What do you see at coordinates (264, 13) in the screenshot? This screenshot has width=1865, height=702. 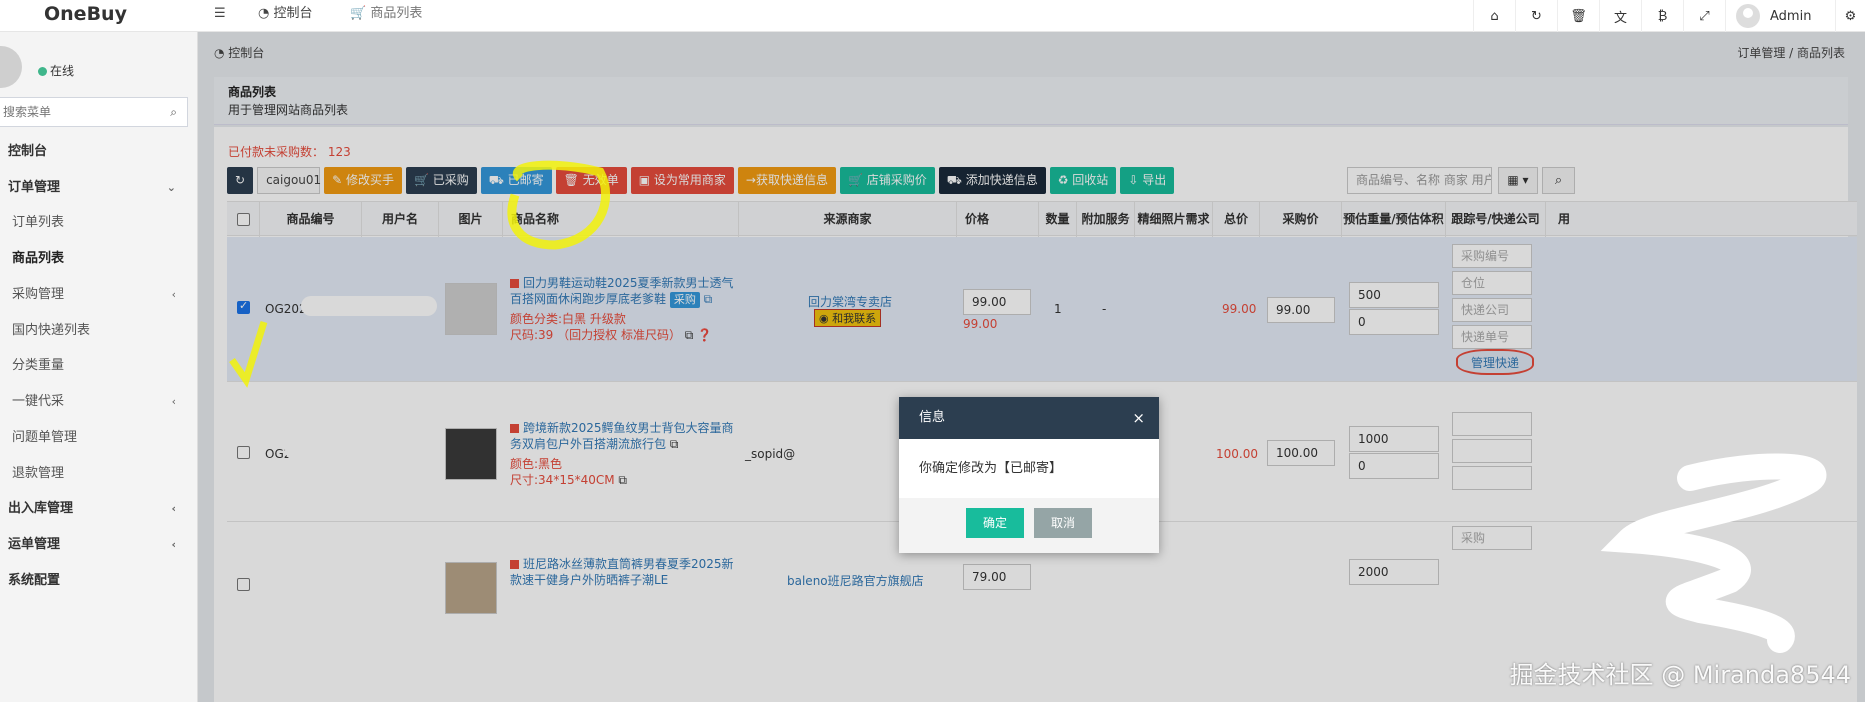 I see `dashboard-icon: ◔` at bounding box center [264, 13].